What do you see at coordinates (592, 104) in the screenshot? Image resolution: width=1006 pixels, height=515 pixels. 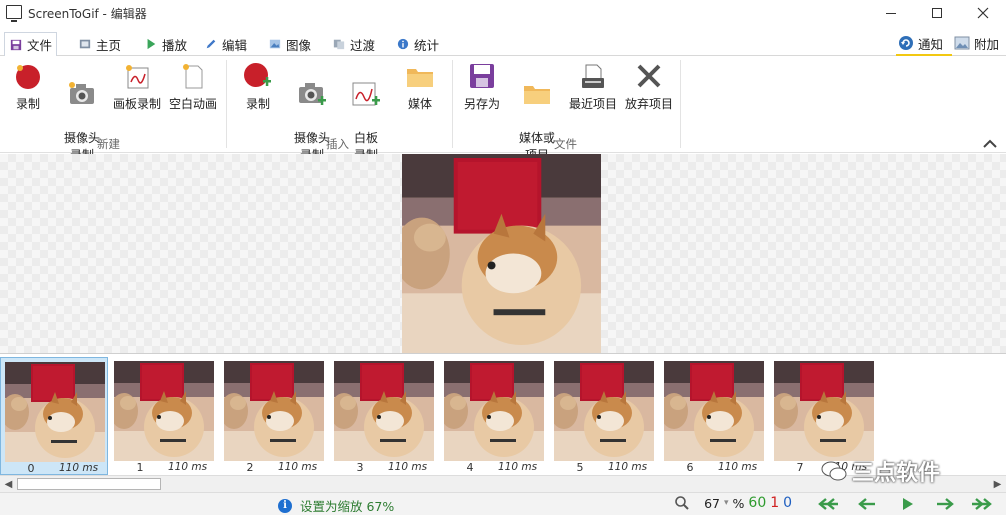 I see `recent-projects-label: 最近项目` at bounding box center [592, 104].